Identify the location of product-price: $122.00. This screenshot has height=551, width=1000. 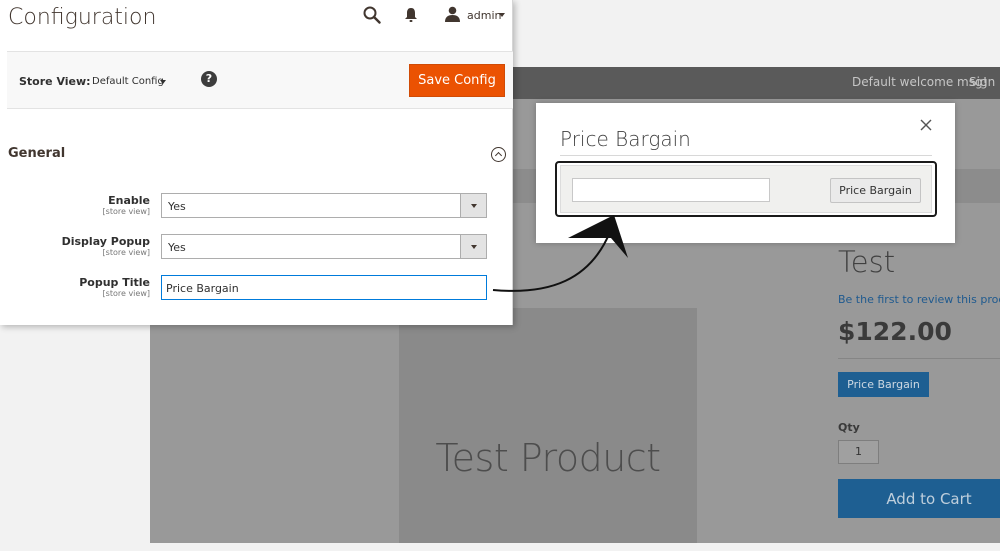
(895, 331).